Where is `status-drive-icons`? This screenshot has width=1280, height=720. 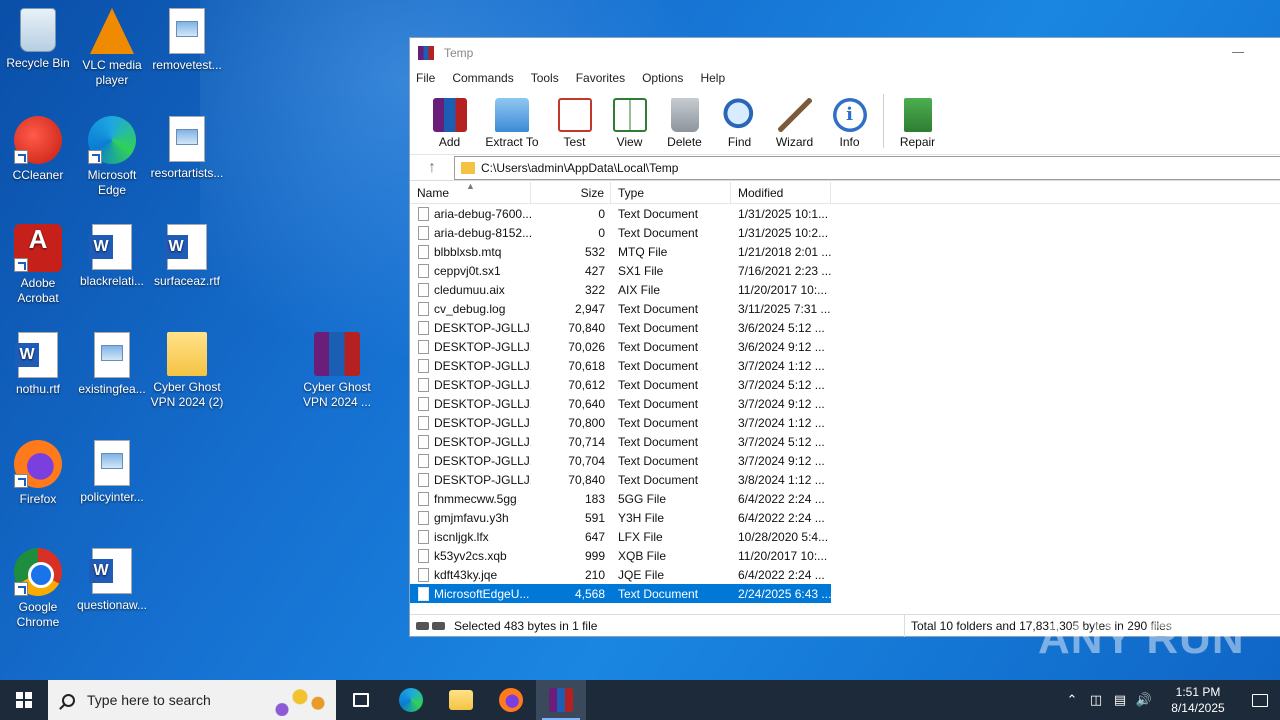
status-drive-icons is located at coordinates (432, 625).